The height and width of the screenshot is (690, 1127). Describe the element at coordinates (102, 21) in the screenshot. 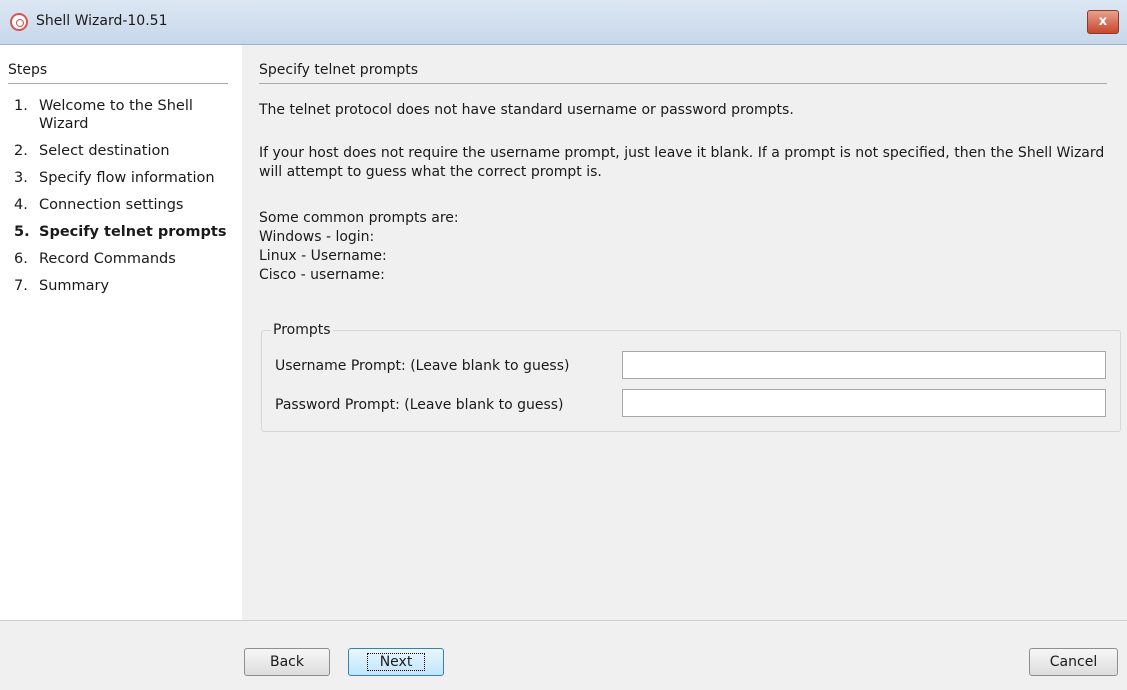

I see `window-title: Shell Wizard-10.51` at that location.